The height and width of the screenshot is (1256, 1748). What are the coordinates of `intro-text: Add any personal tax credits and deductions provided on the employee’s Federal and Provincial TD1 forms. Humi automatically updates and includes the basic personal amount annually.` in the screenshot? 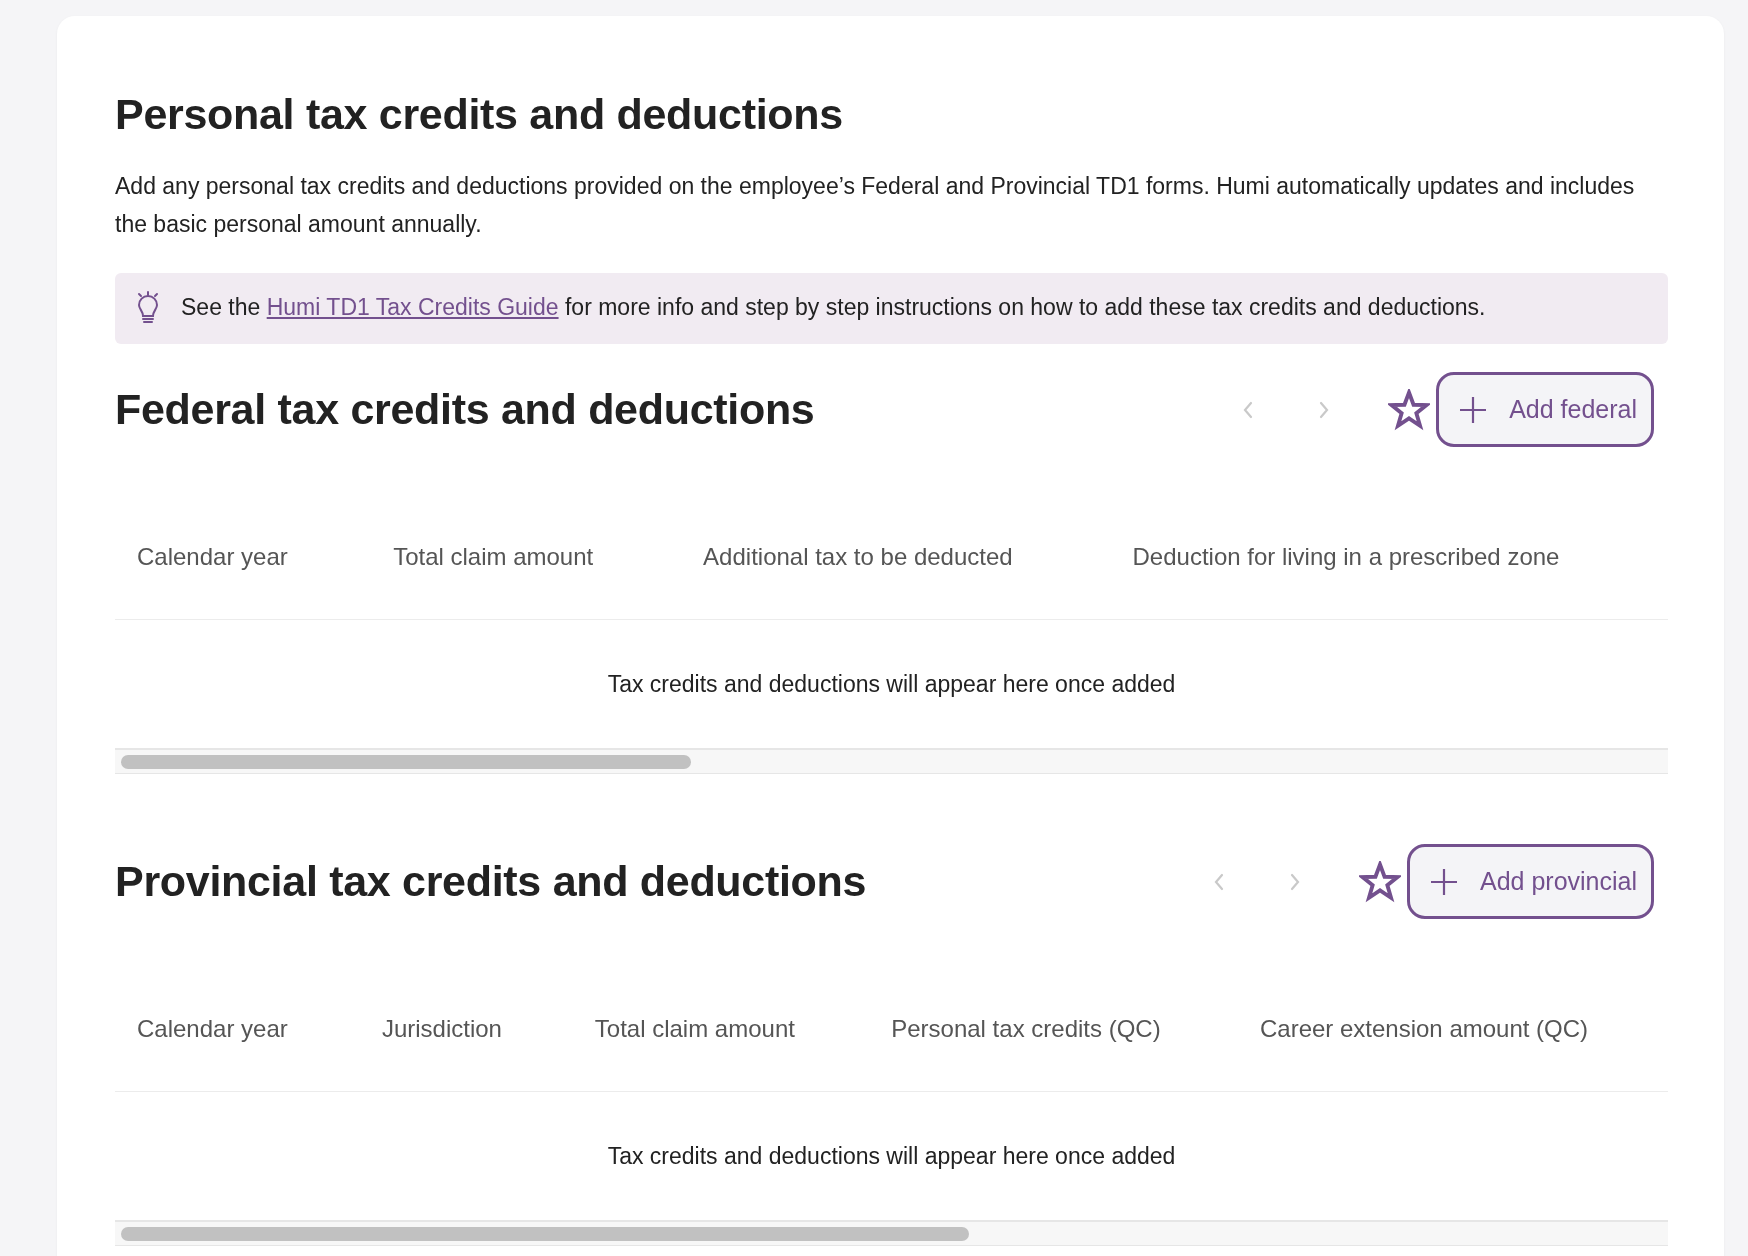 It's located at (875, 205).